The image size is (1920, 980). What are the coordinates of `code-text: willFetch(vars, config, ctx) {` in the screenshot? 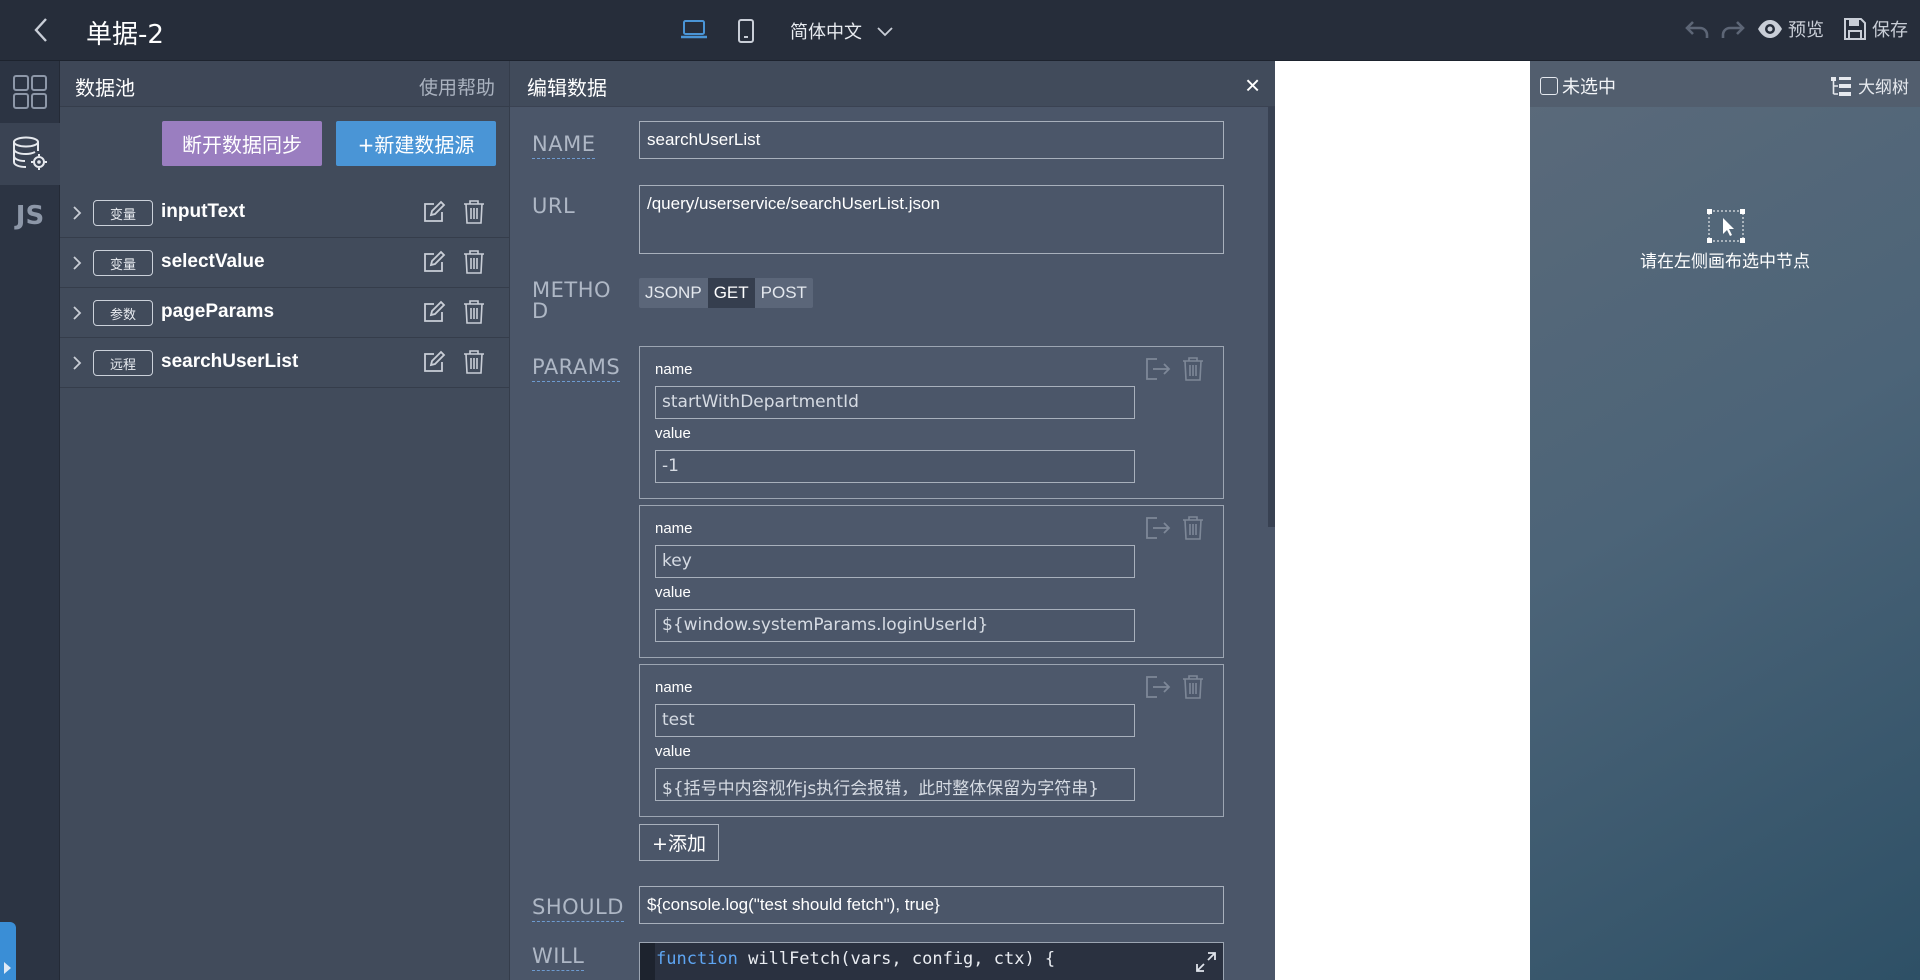 It's located at (896, 959).